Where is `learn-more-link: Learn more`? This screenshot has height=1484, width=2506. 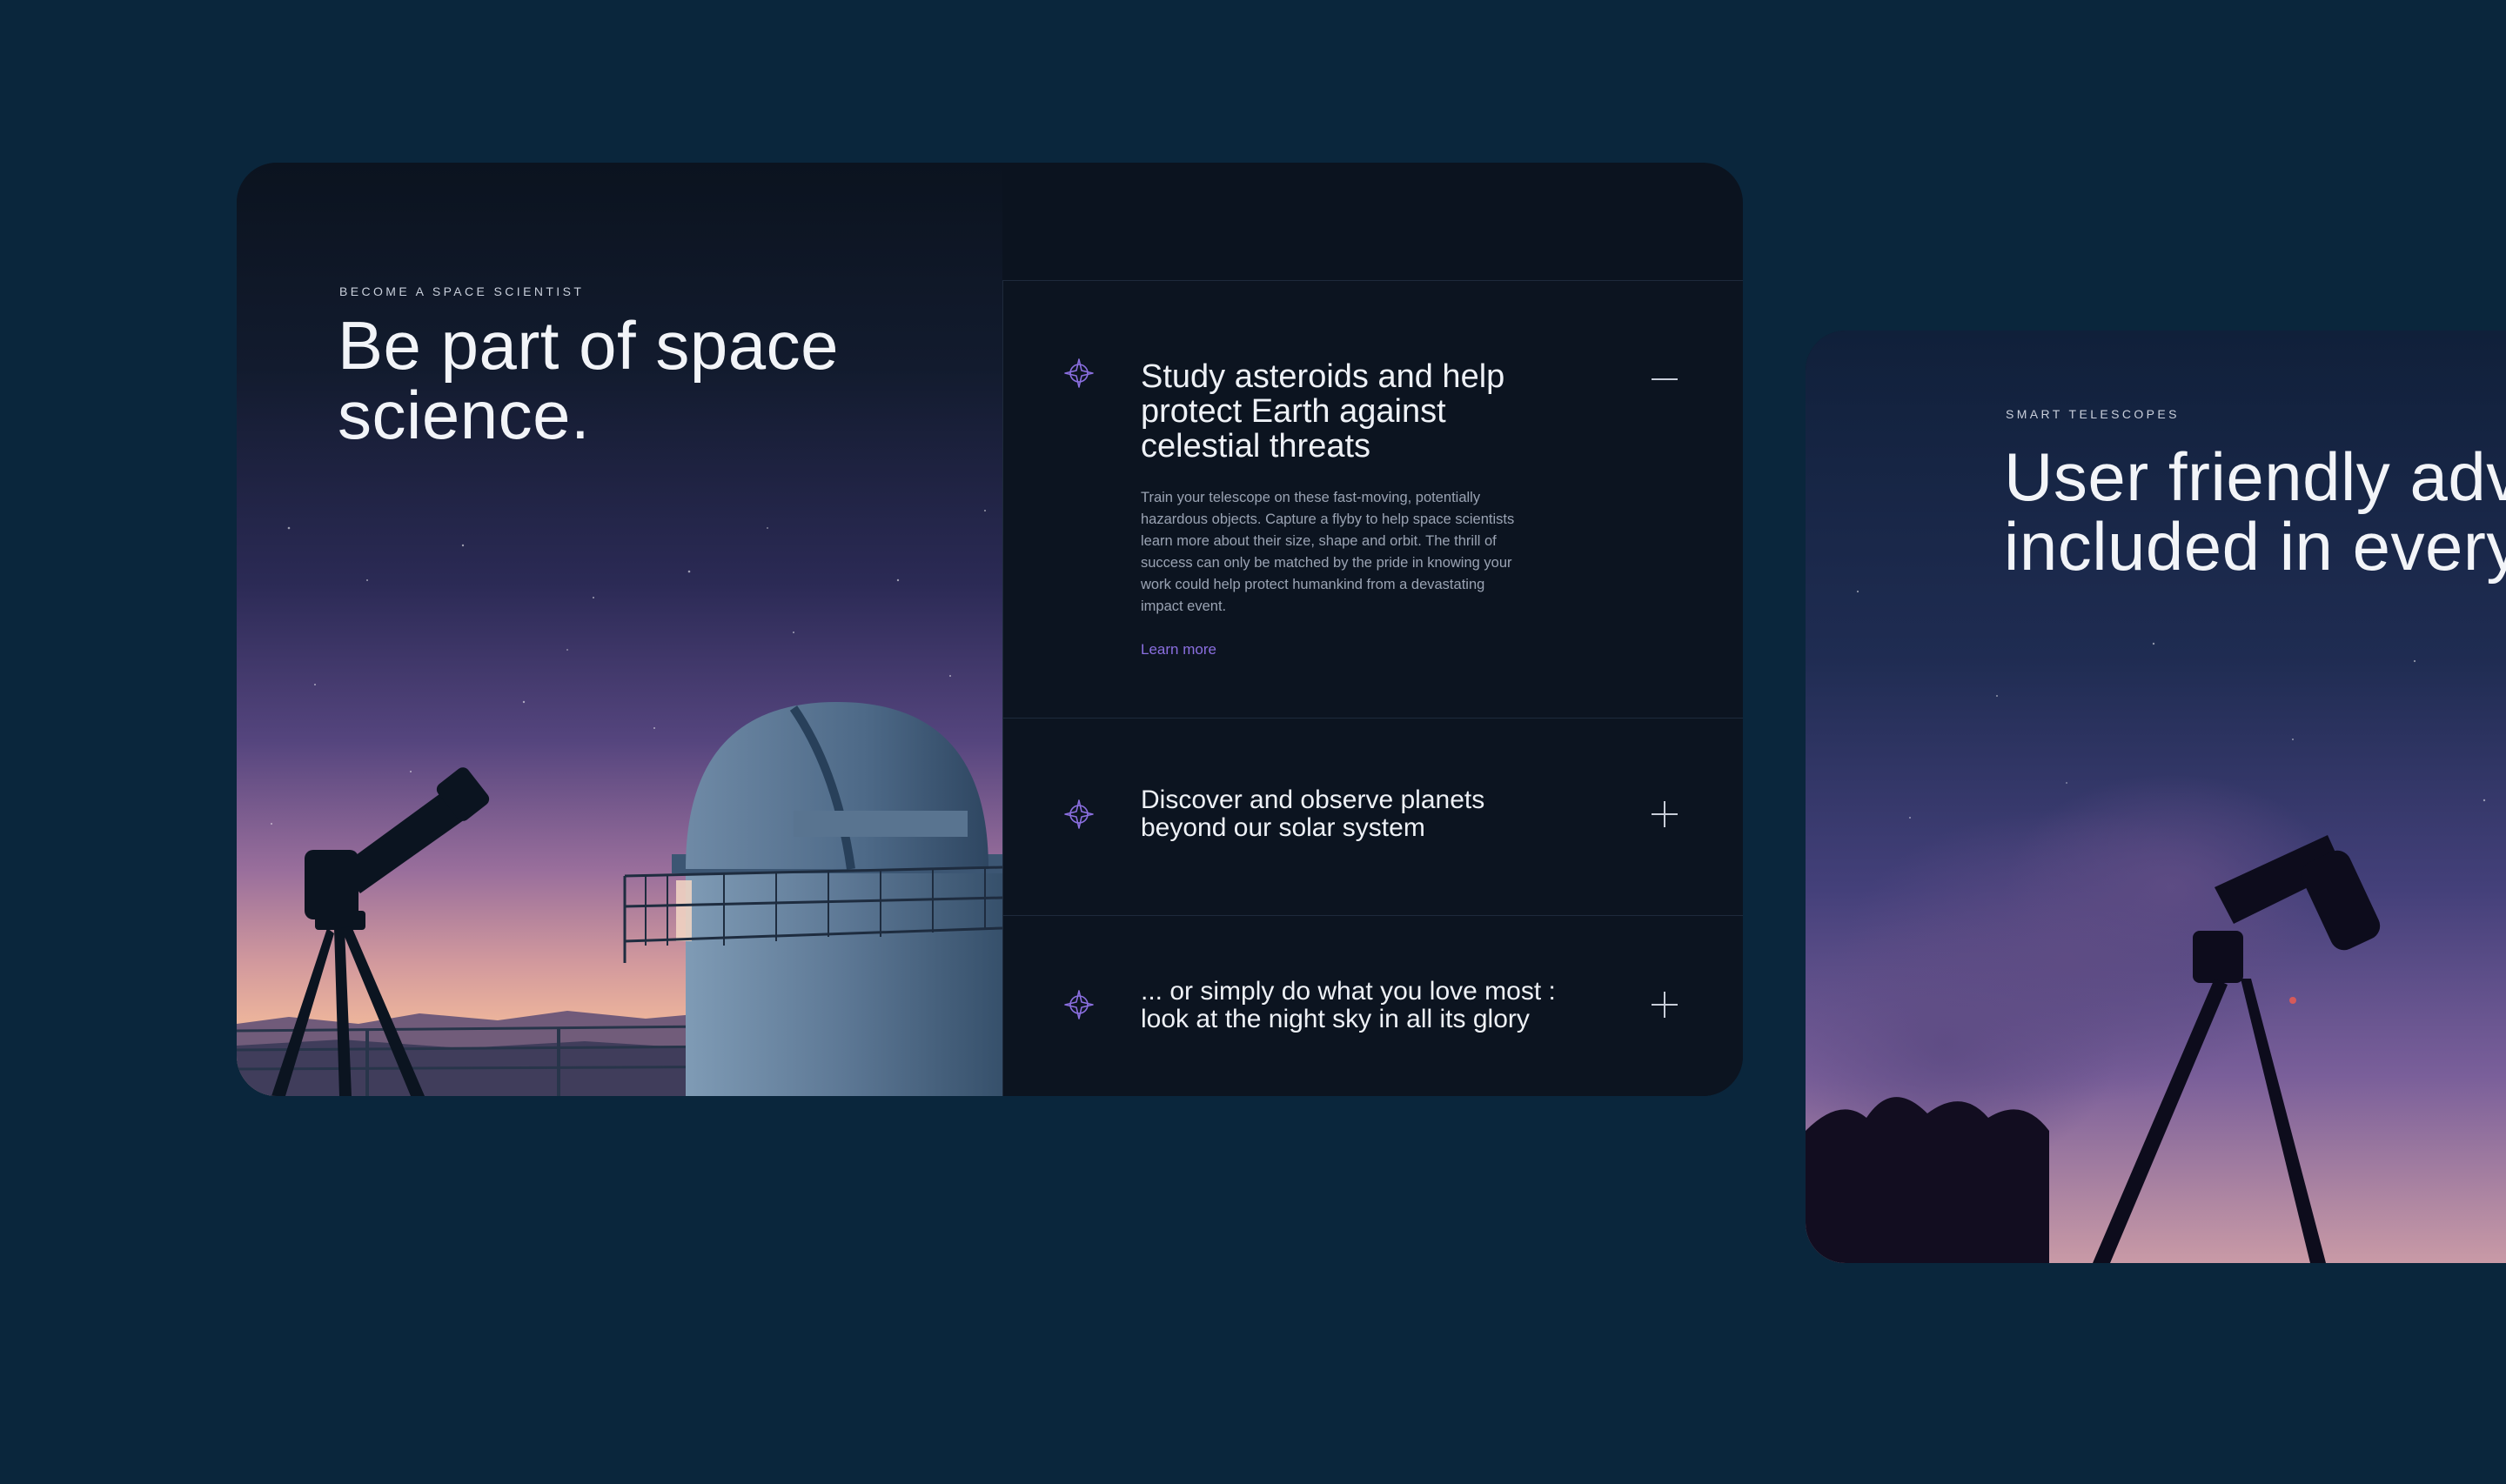
learn-more-link: Learn more is located at coordinates (1178, 649).